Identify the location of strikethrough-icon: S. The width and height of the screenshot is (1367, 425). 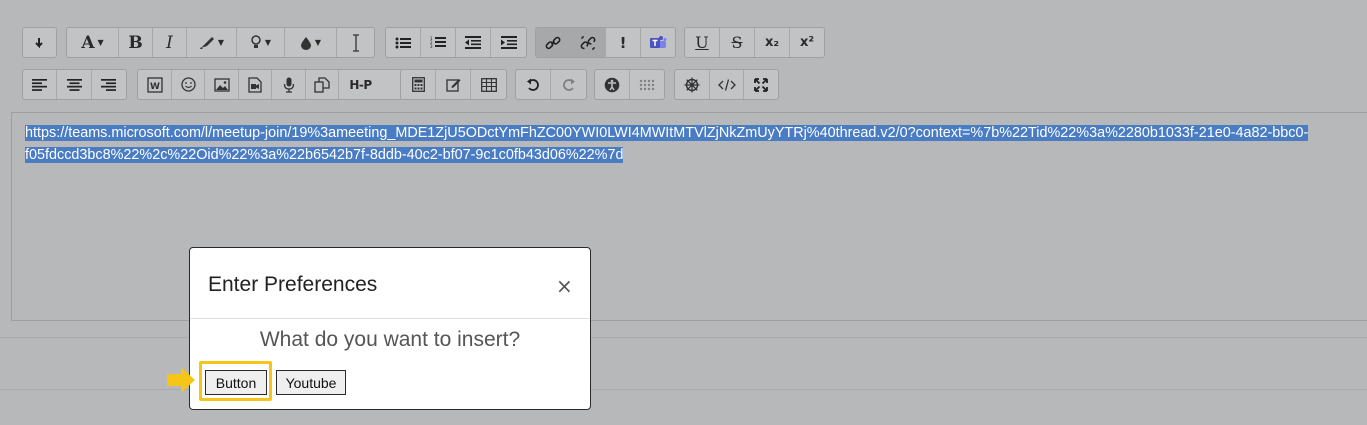
(737, 42).